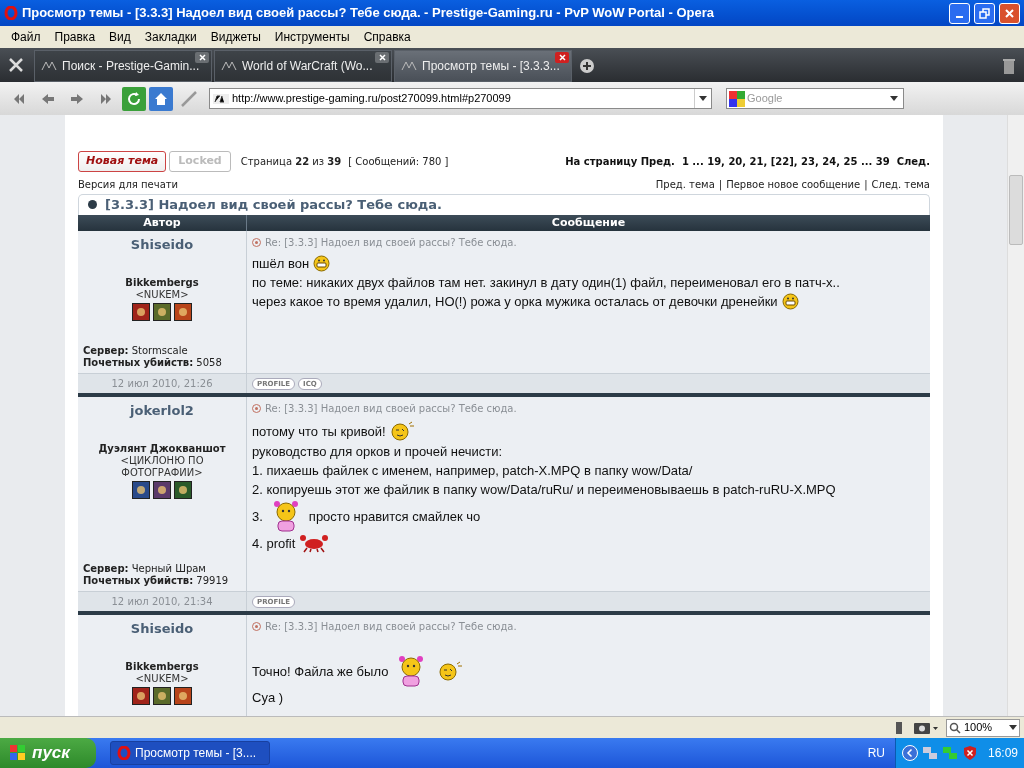  What do you see at coordinates (959, 16) in the screenshot?
I see `minimize-icon` at bounding box center [959, 16].